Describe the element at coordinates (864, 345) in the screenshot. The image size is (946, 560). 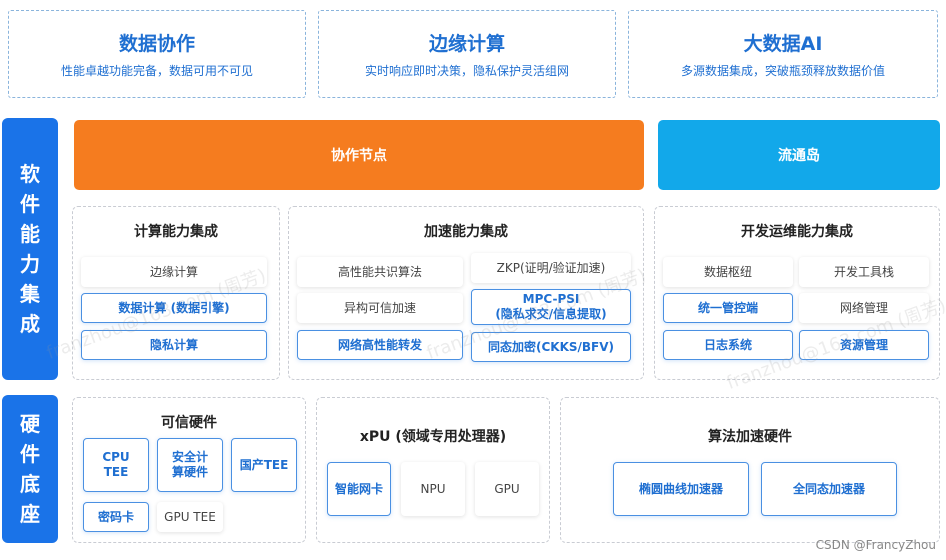
I see `resource-mgmt-chip: 资源管理` at that location.